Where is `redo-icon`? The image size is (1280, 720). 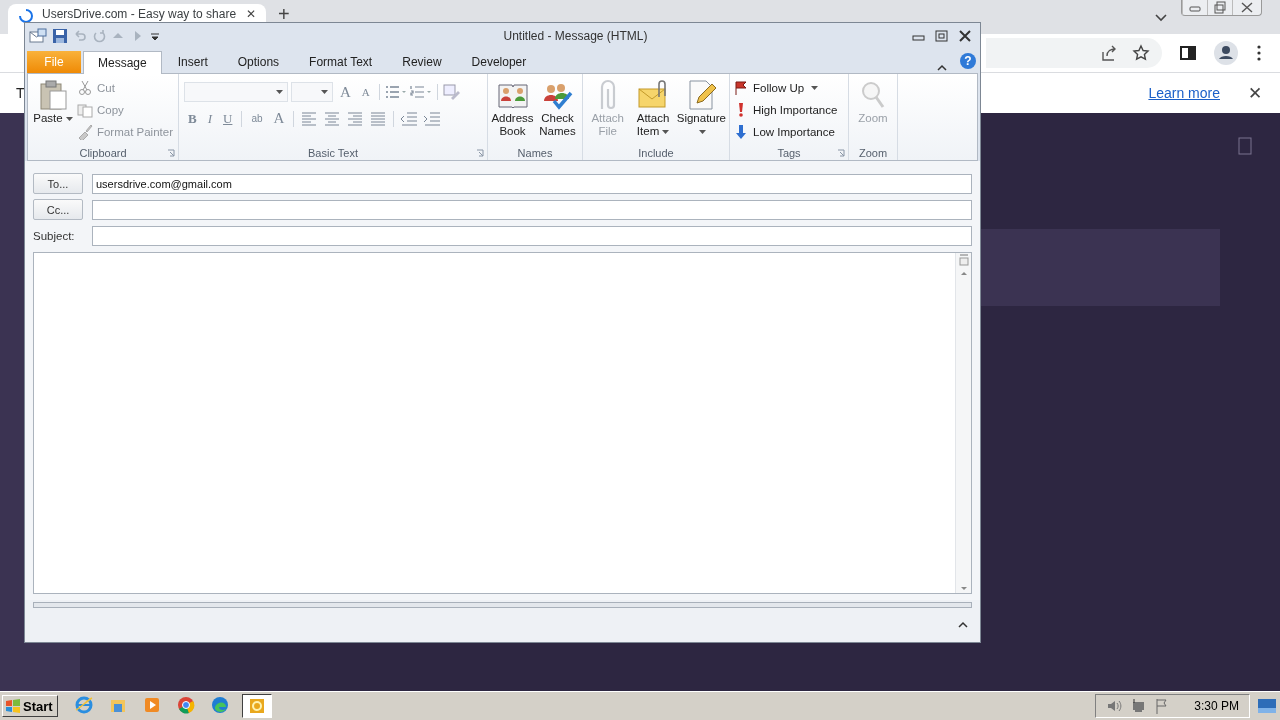
redo-icon is located at coordinates (99, 36).